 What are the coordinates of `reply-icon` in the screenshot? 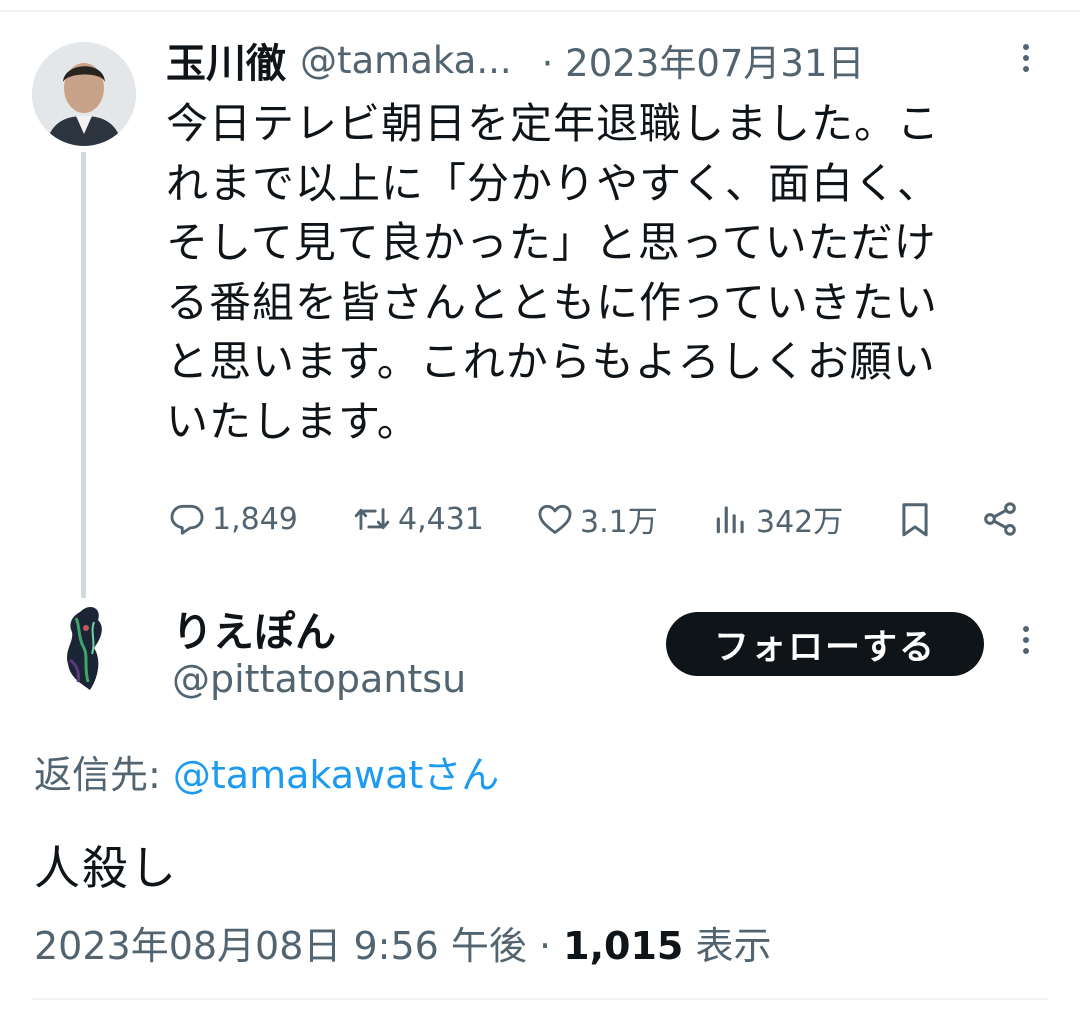 It's located at (187, 519).